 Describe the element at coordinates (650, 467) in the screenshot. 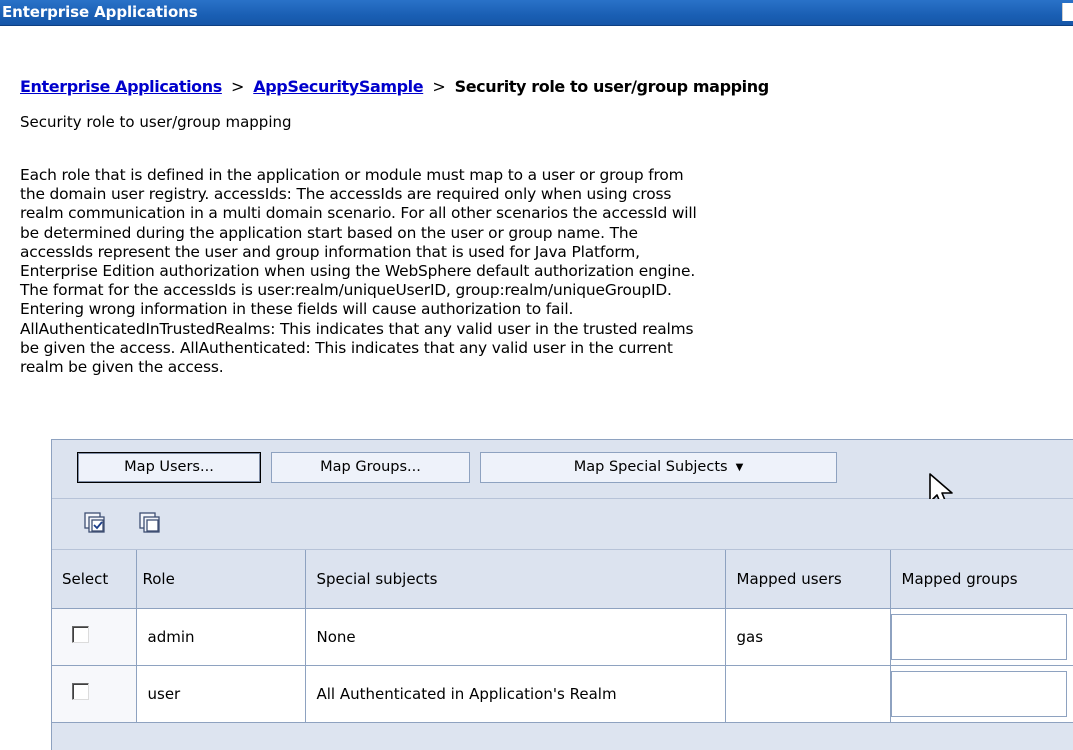

I see `map-special-subjects-button-label: Map Special Subjects` at that location.